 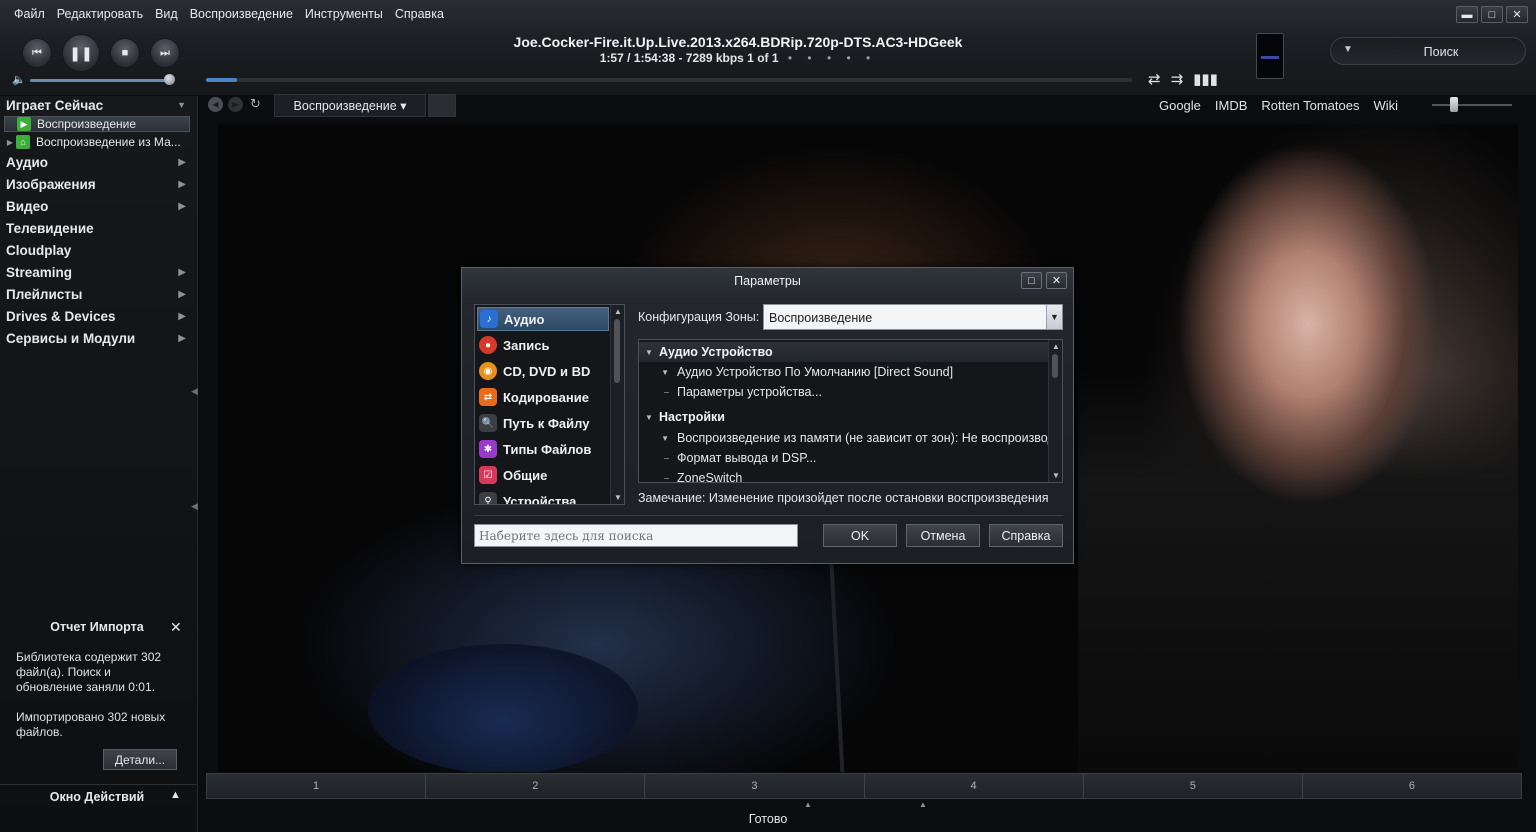 I want to click on close-icon: ✕, so click(x=176, y=627).